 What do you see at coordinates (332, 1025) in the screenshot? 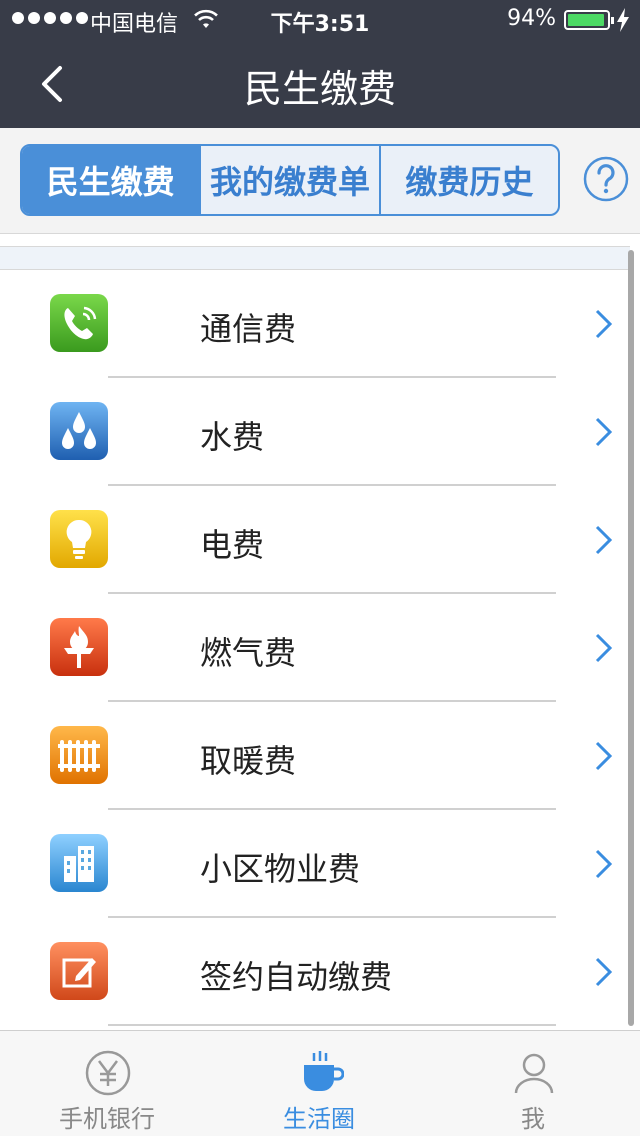
I see `divider` at bounding box center [332, 1025].